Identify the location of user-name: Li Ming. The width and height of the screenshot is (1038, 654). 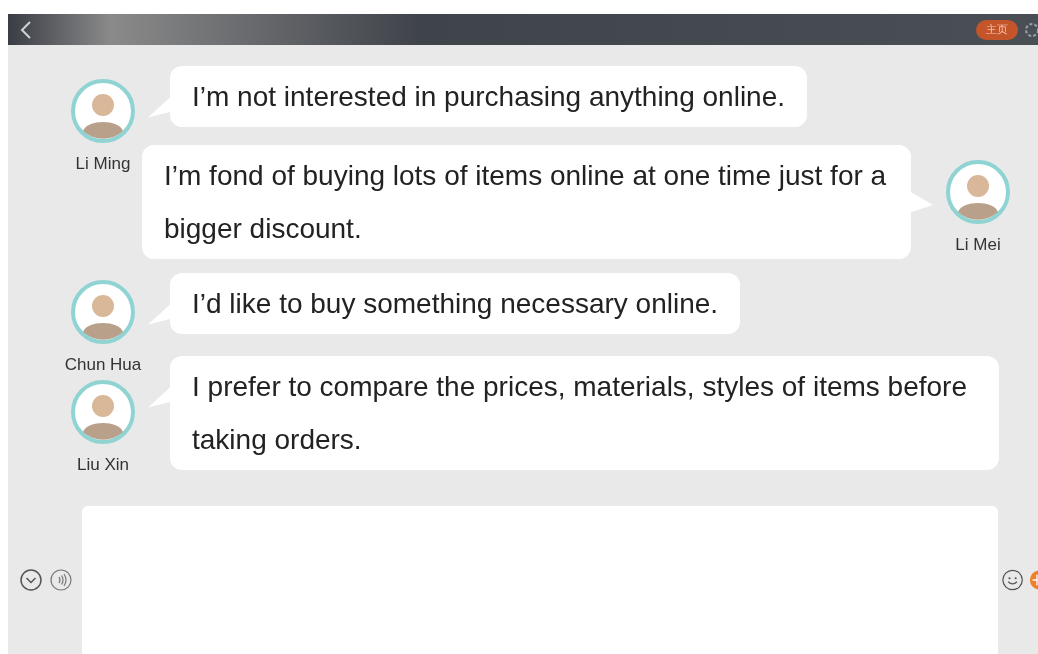
(103, 164).